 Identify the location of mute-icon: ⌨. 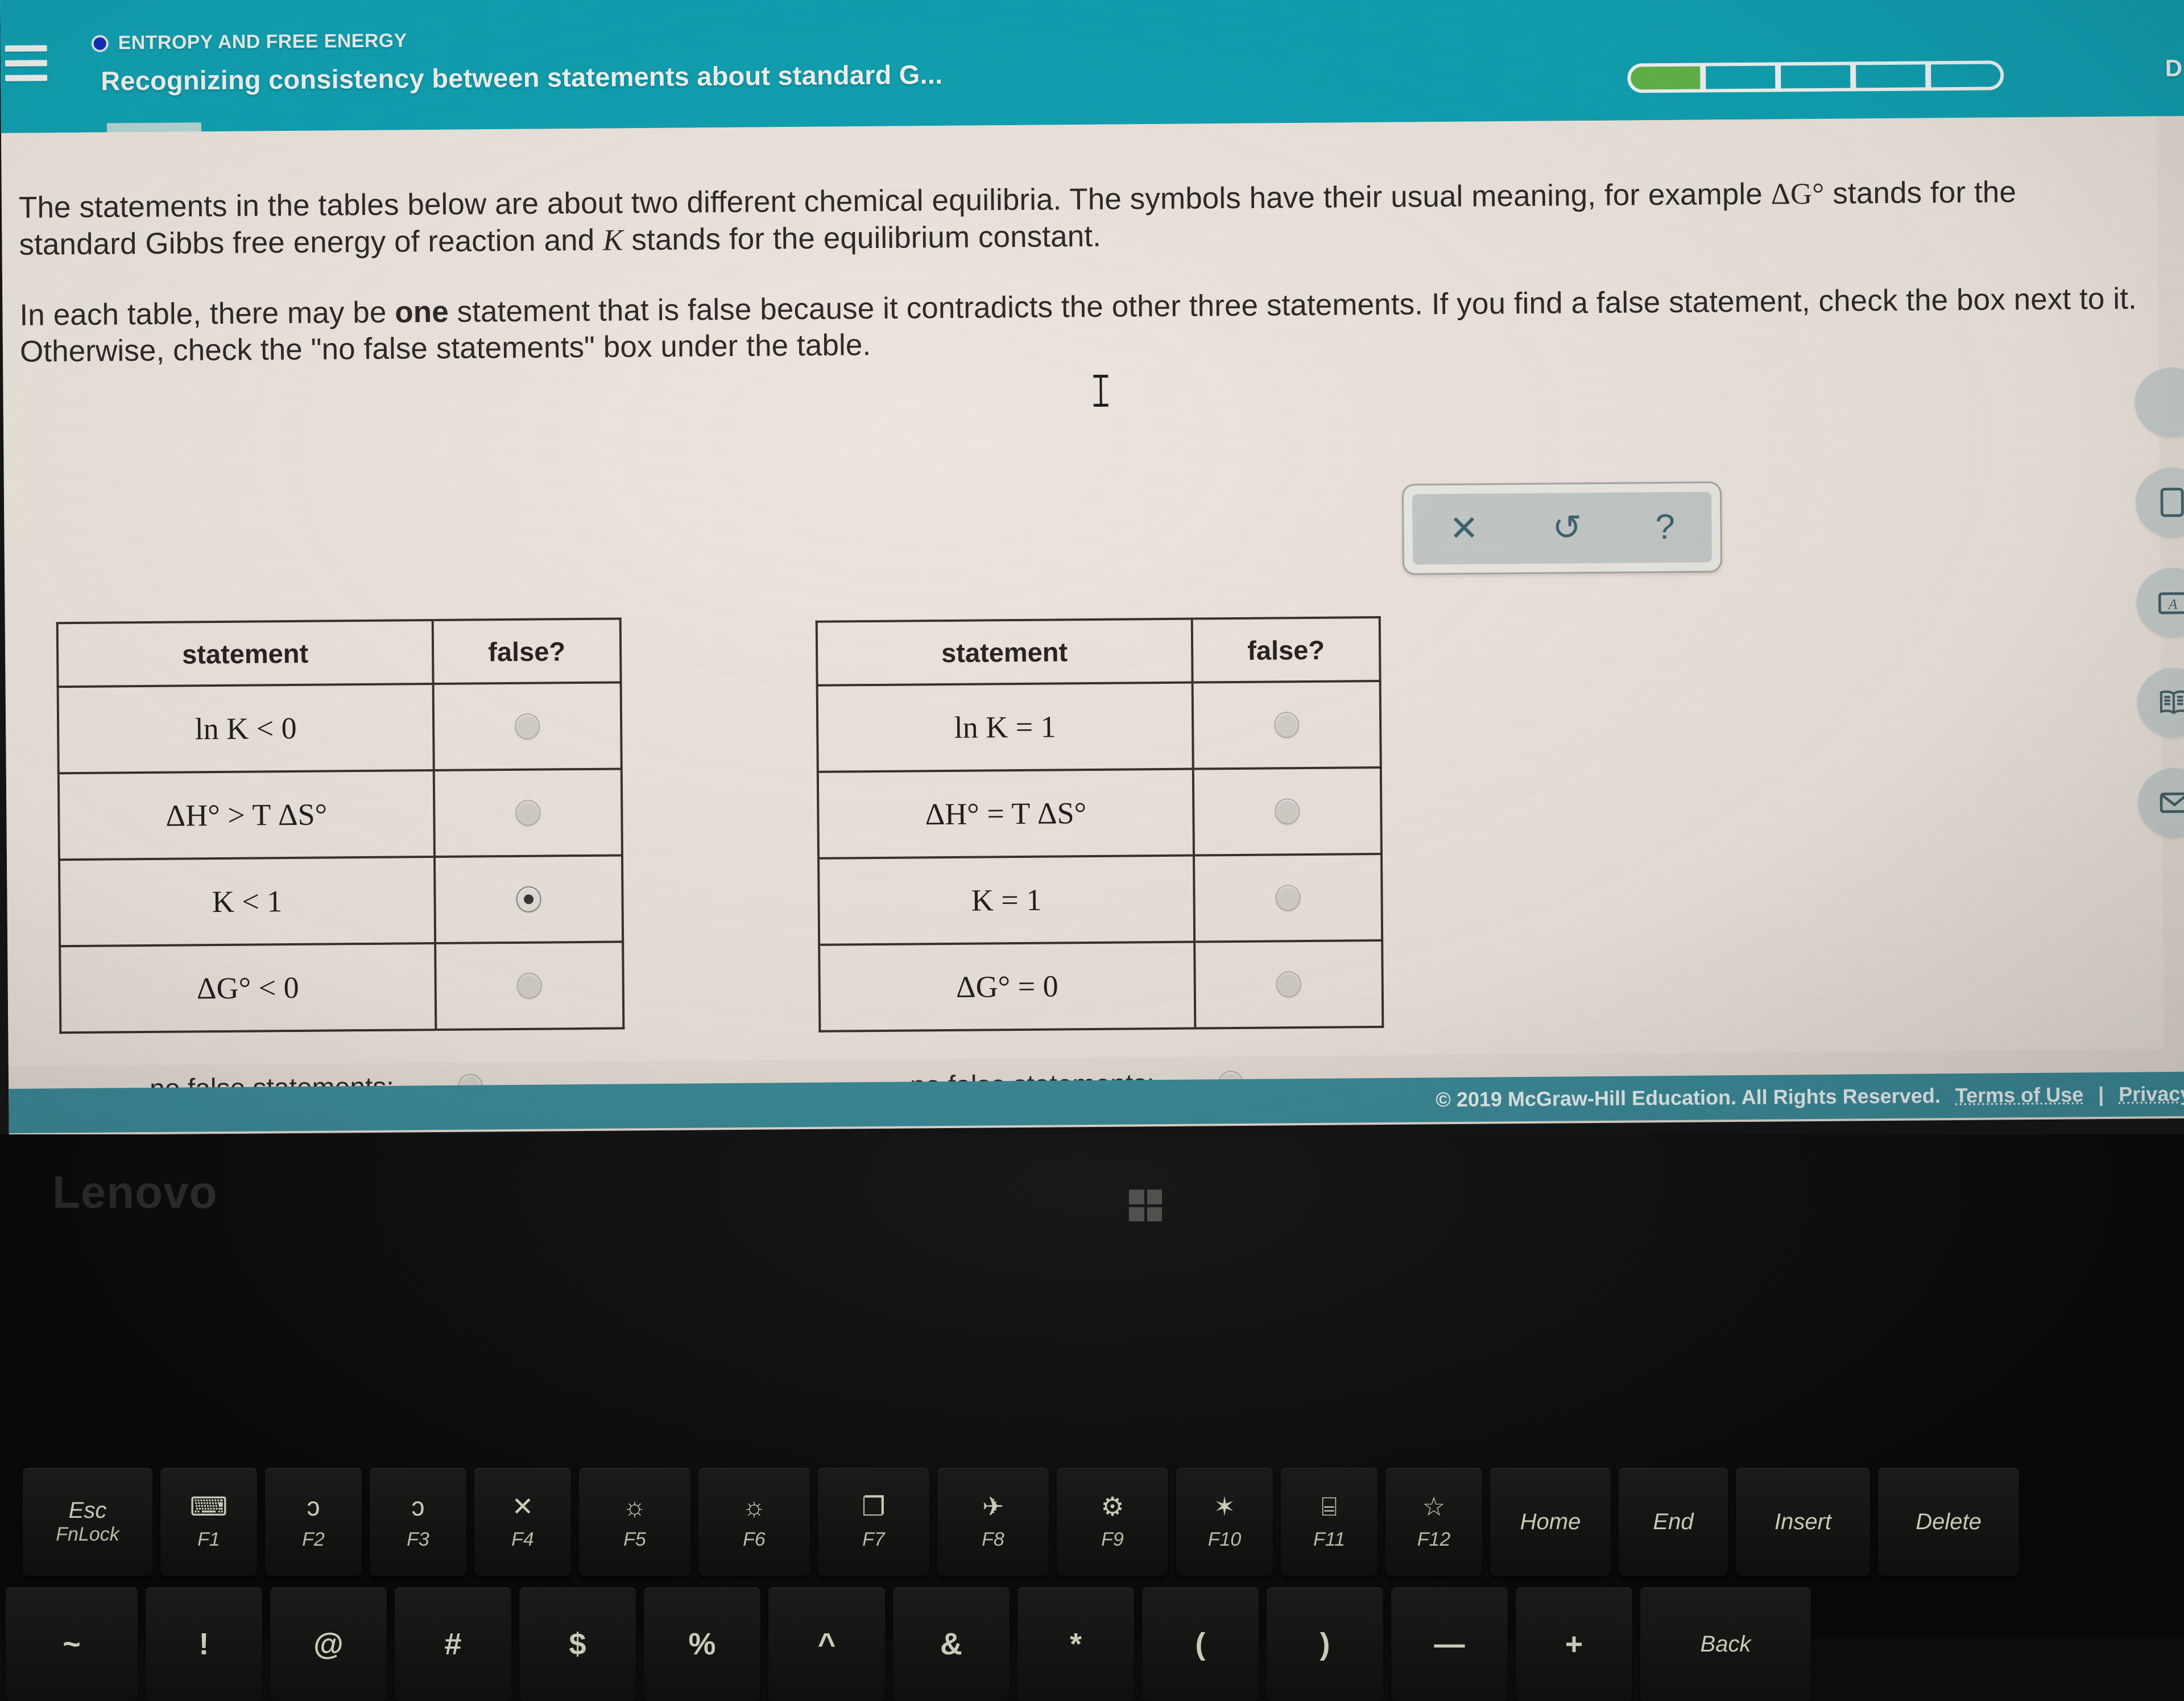
(209, 1507).